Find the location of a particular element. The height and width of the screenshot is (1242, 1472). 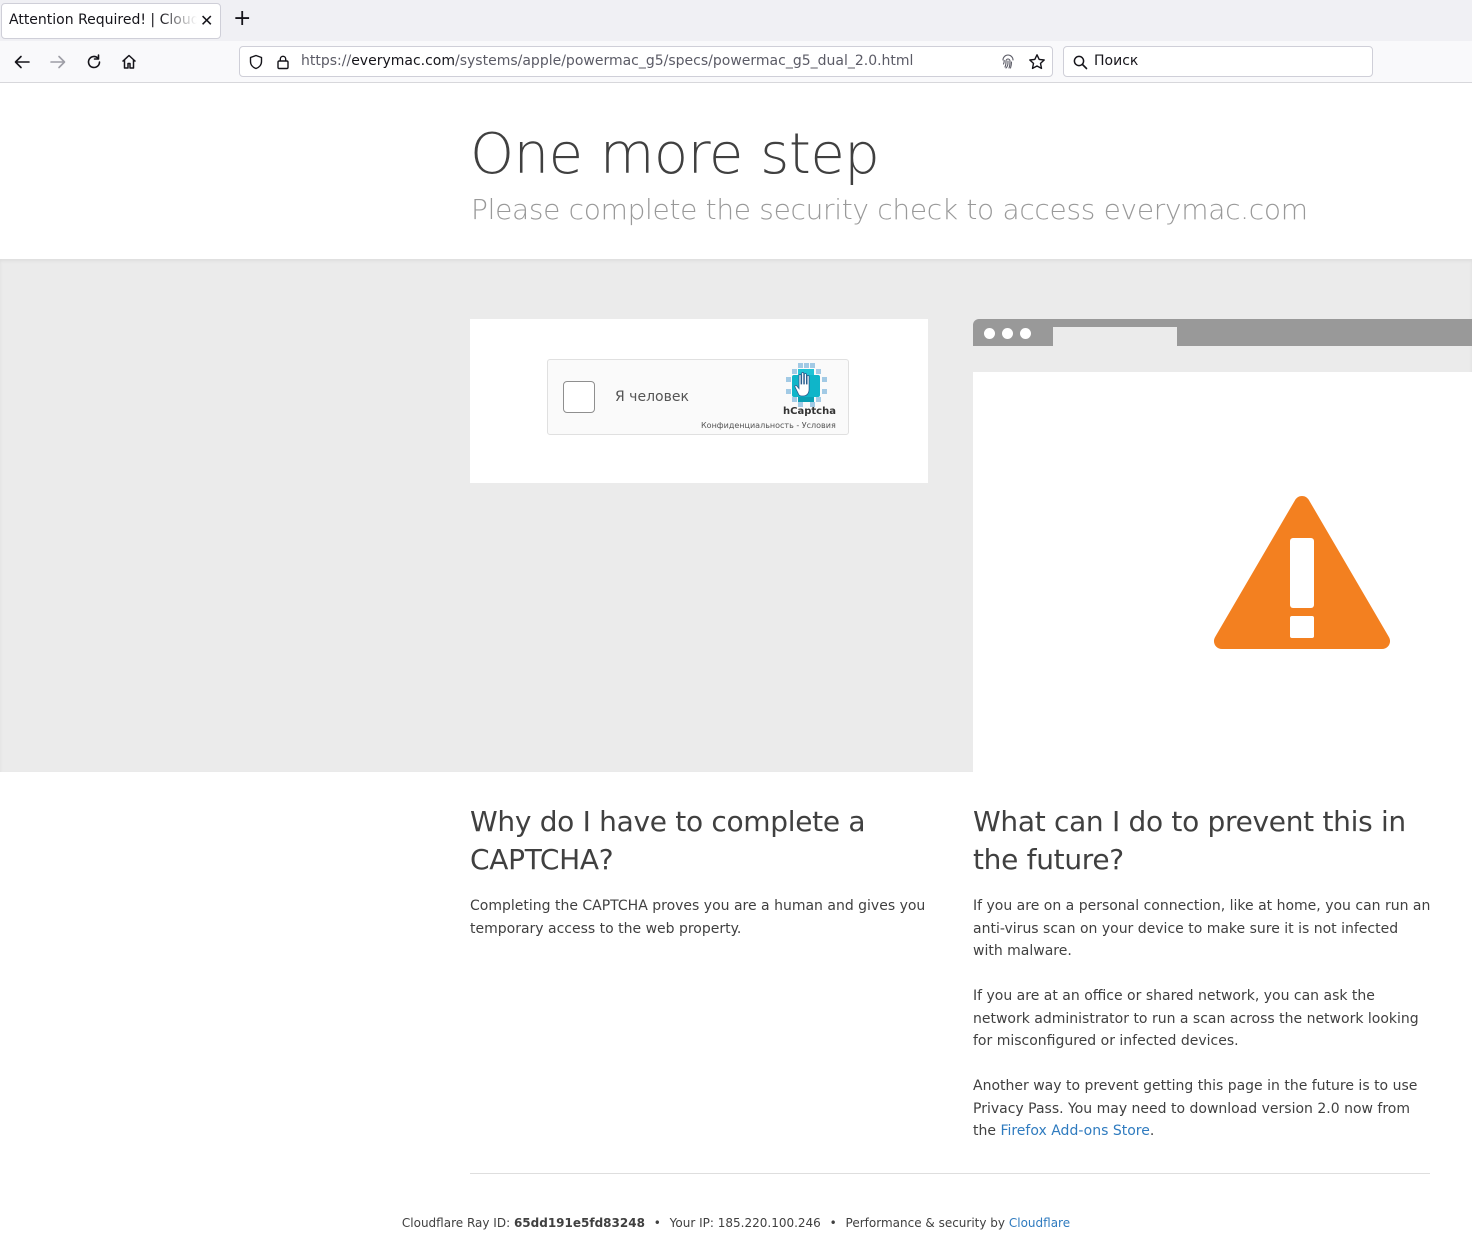

forward-button is located at coordinates (58, 62).